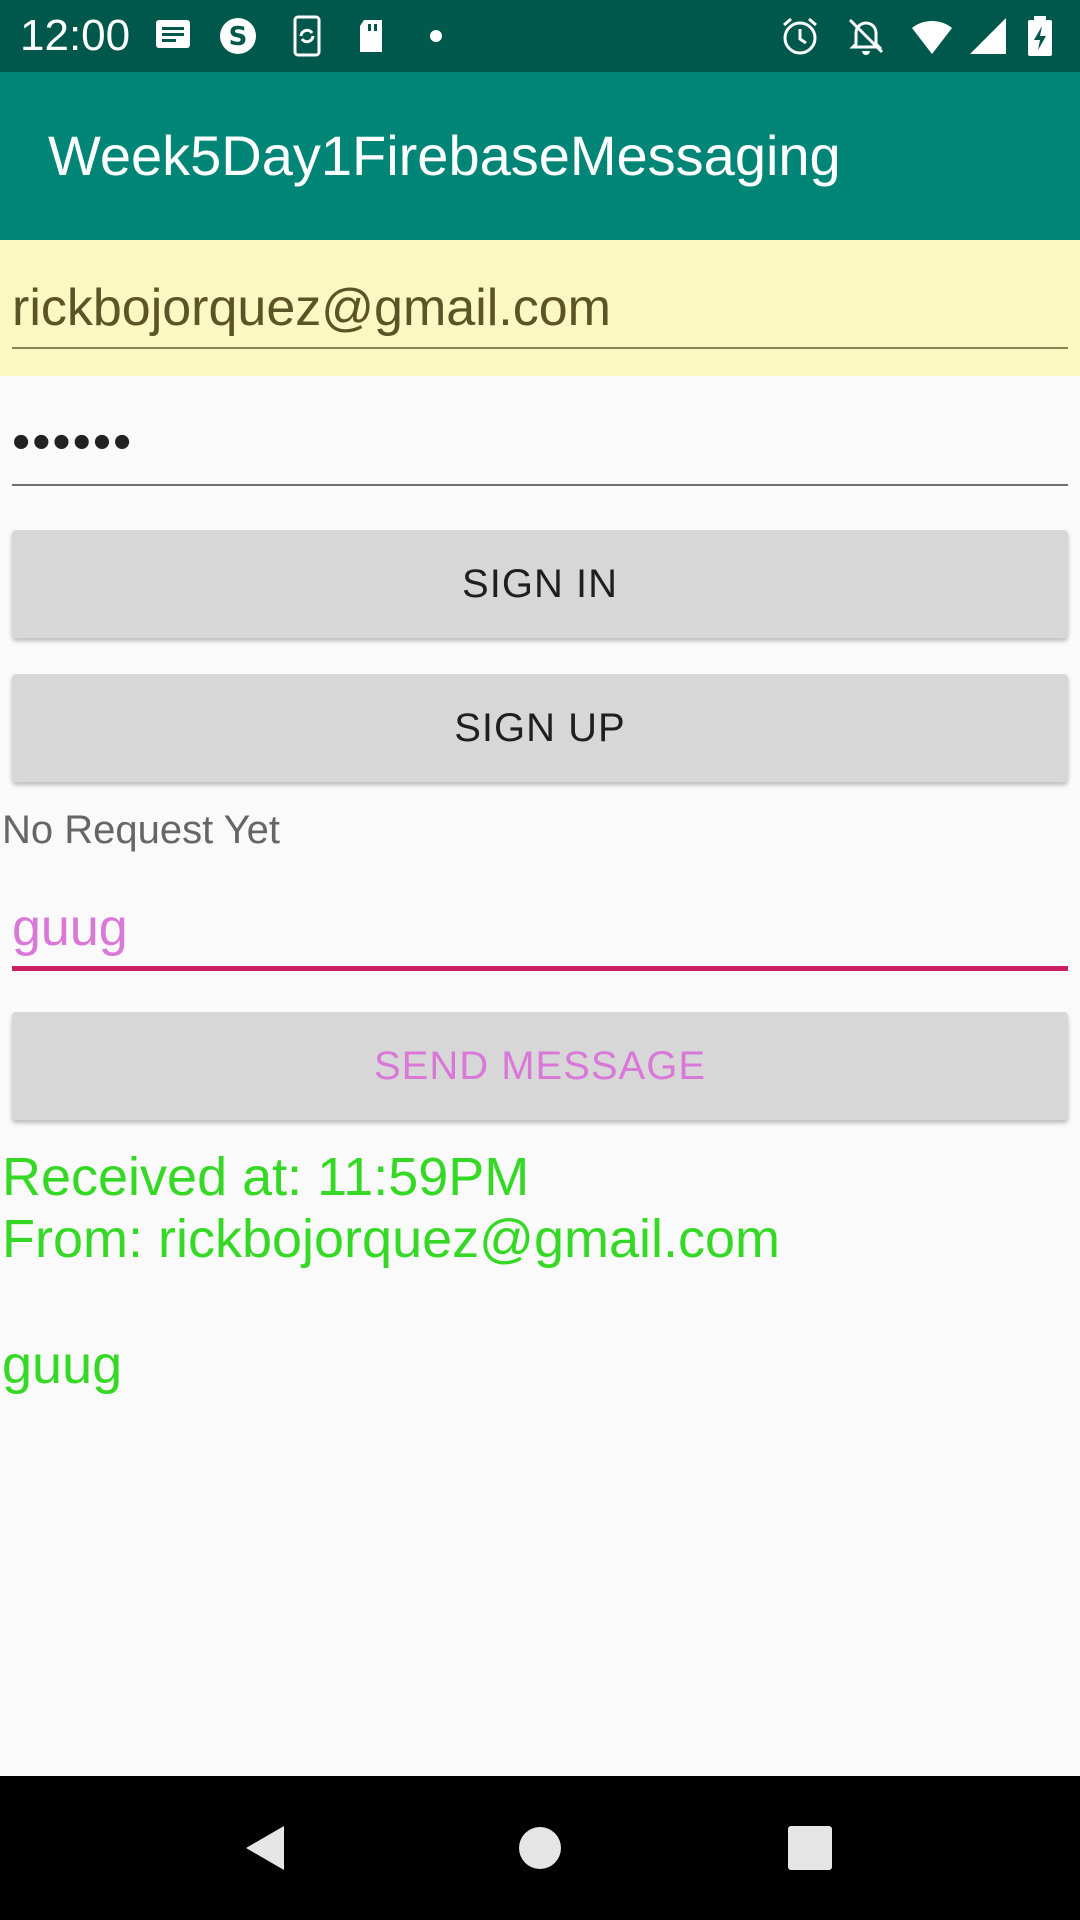 This screenshot has height=1920, width=1080. What do you see at coordinates (266, 1177) in the screenshot?
I see `received-time-text: Received at: 11:59PM` at bounding box center [266, 1177].